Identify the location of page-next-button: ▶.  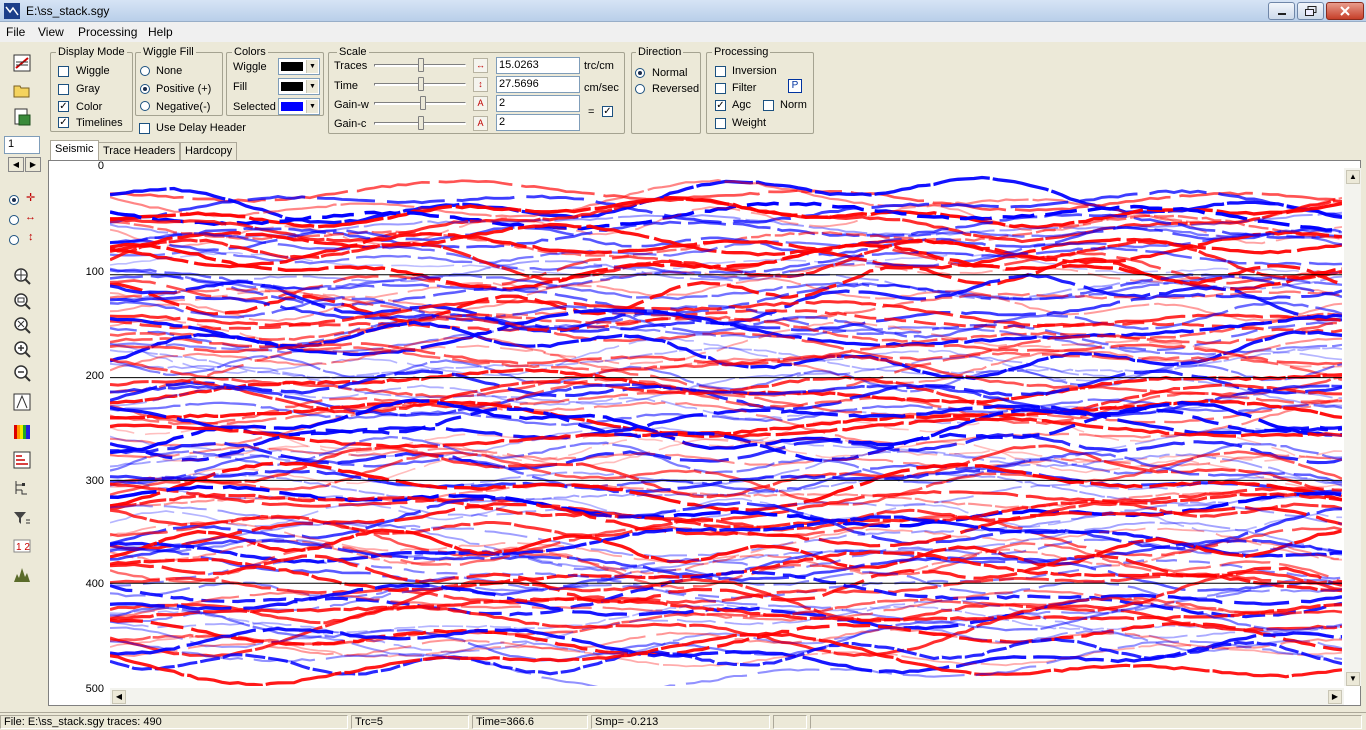
(33, 164).